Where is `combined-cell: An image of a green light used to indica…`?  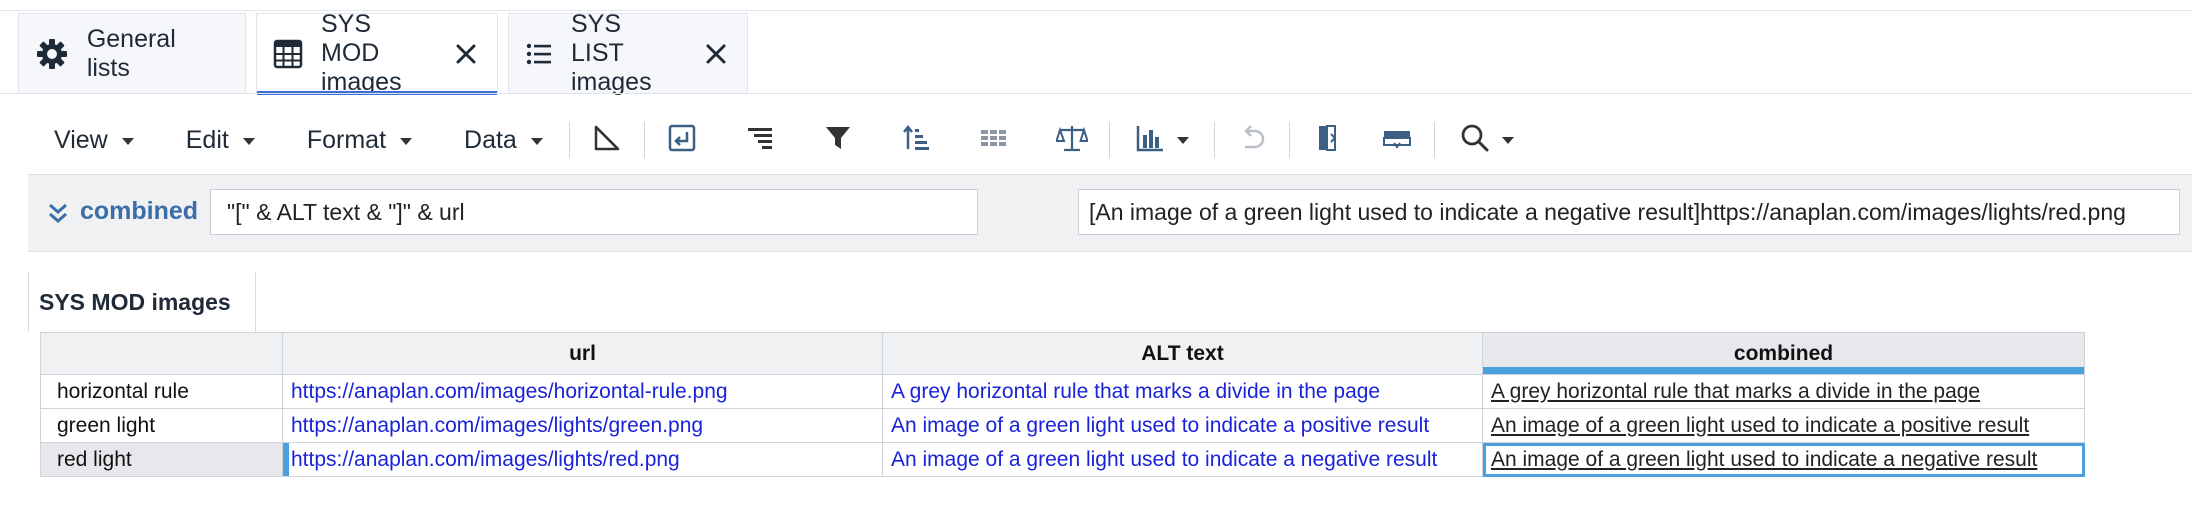
combined-cell: An image of a green light used to indica… is located at coordinates (1783, 425).